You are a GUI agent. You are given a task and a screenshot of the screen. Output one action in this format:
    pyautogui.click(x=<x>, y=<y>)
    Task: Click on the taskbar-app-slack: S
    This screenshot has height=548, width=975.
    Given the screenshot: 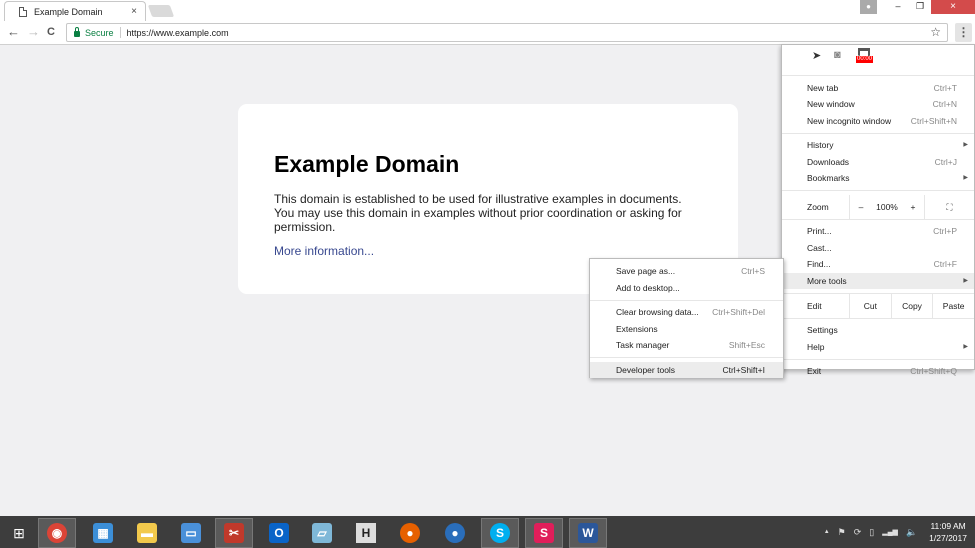 What is the action you would take?
    pyautogui.click(x=544, y=533)
    